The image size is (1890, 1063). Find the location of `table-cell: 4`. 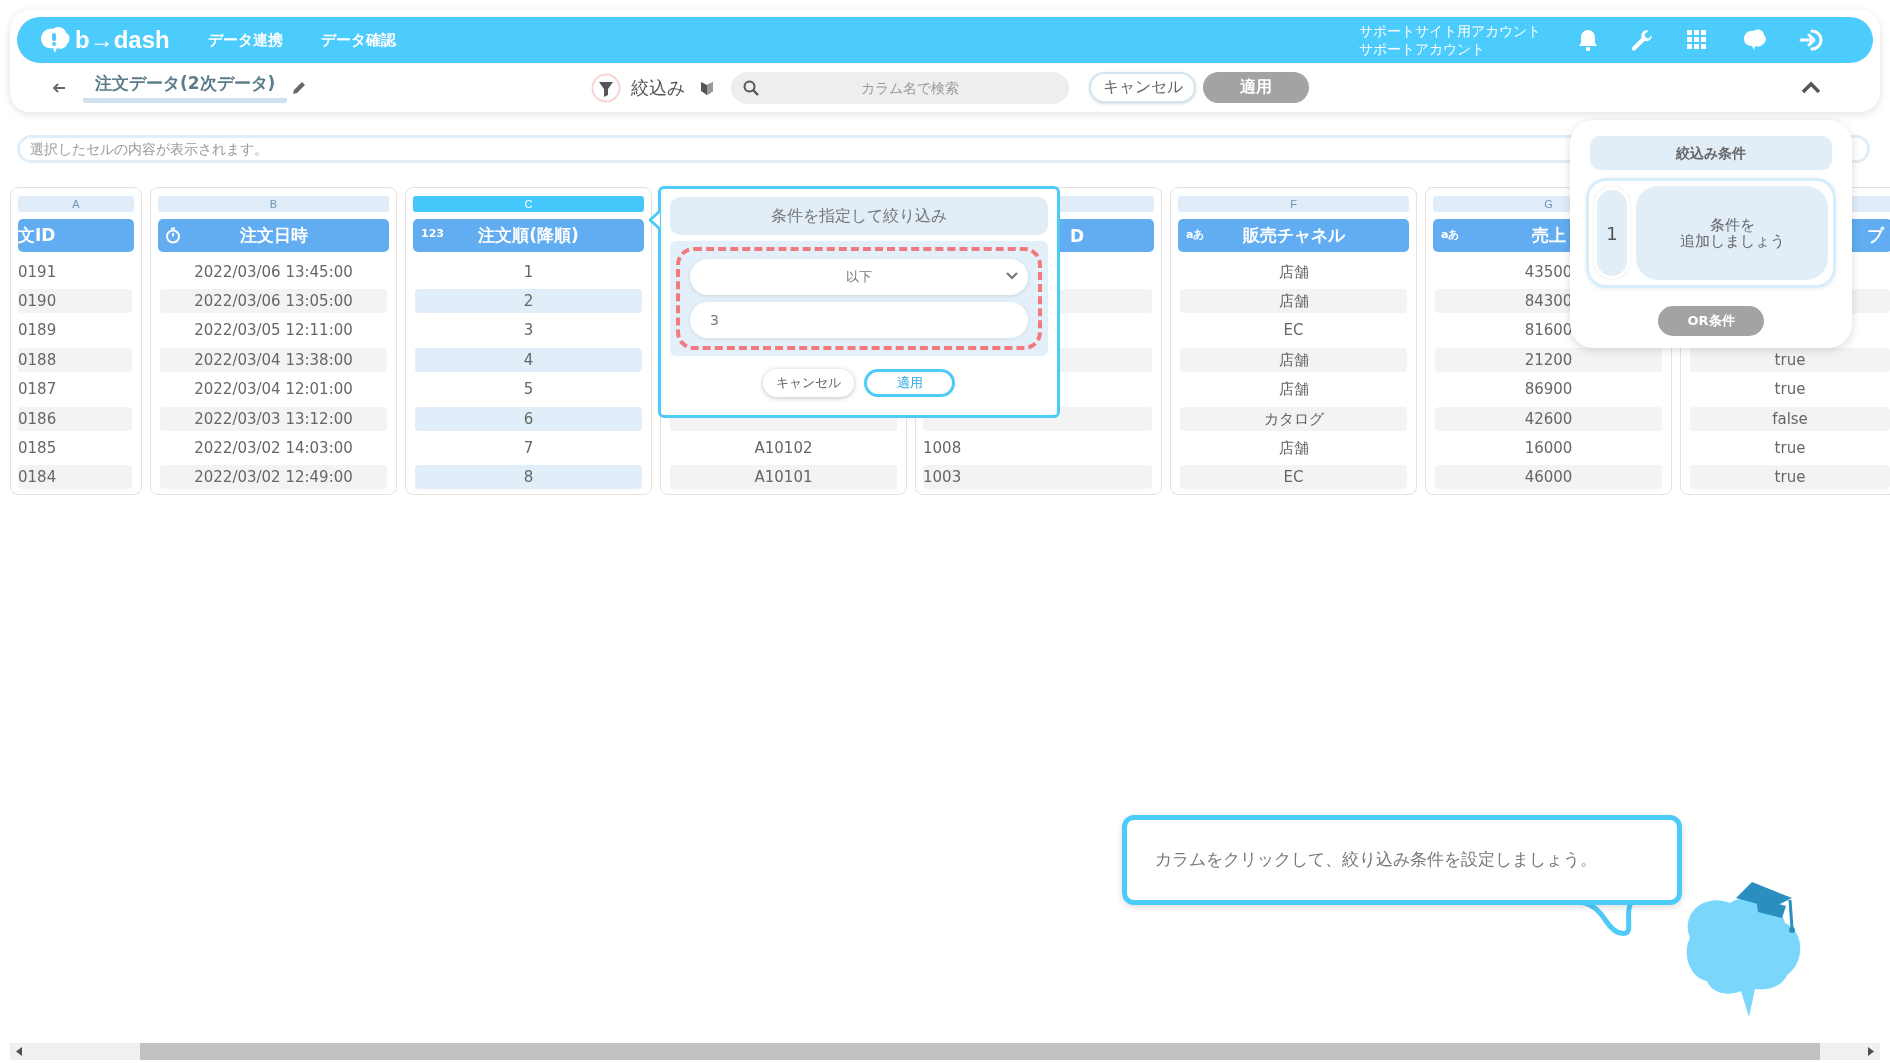

table-cell: 4 is located at coordinates (528, 359).